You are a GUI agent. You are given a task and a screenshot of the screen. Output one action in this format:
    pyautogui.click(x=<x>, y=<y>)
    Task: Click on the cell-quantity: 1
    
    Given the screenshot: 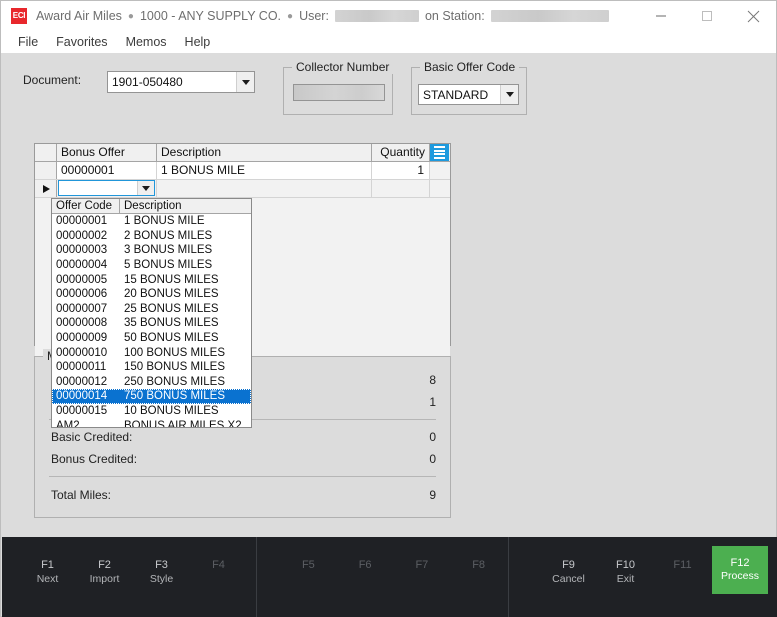 What is the action you would take?
    pyautogui.click(x=401, y=170)
    